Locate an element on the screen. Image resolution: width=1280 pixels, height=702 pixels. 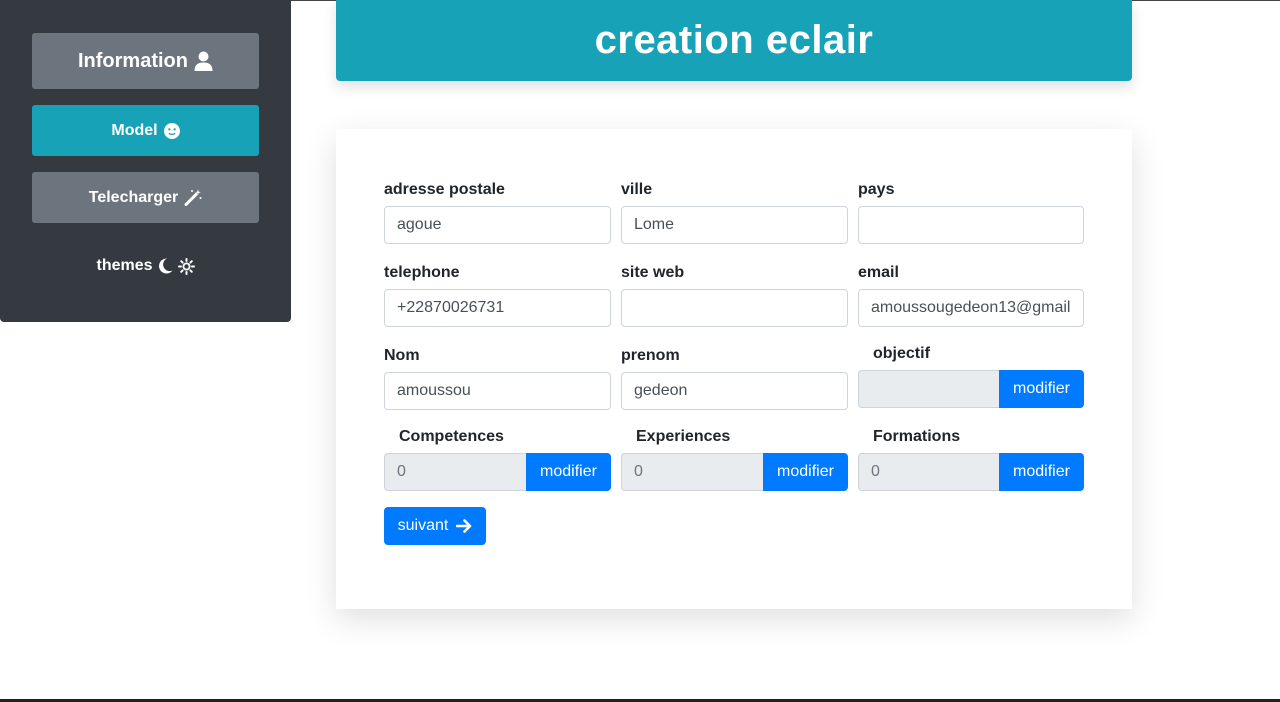
site-web-label: site web is located at coordinates (653, 272).